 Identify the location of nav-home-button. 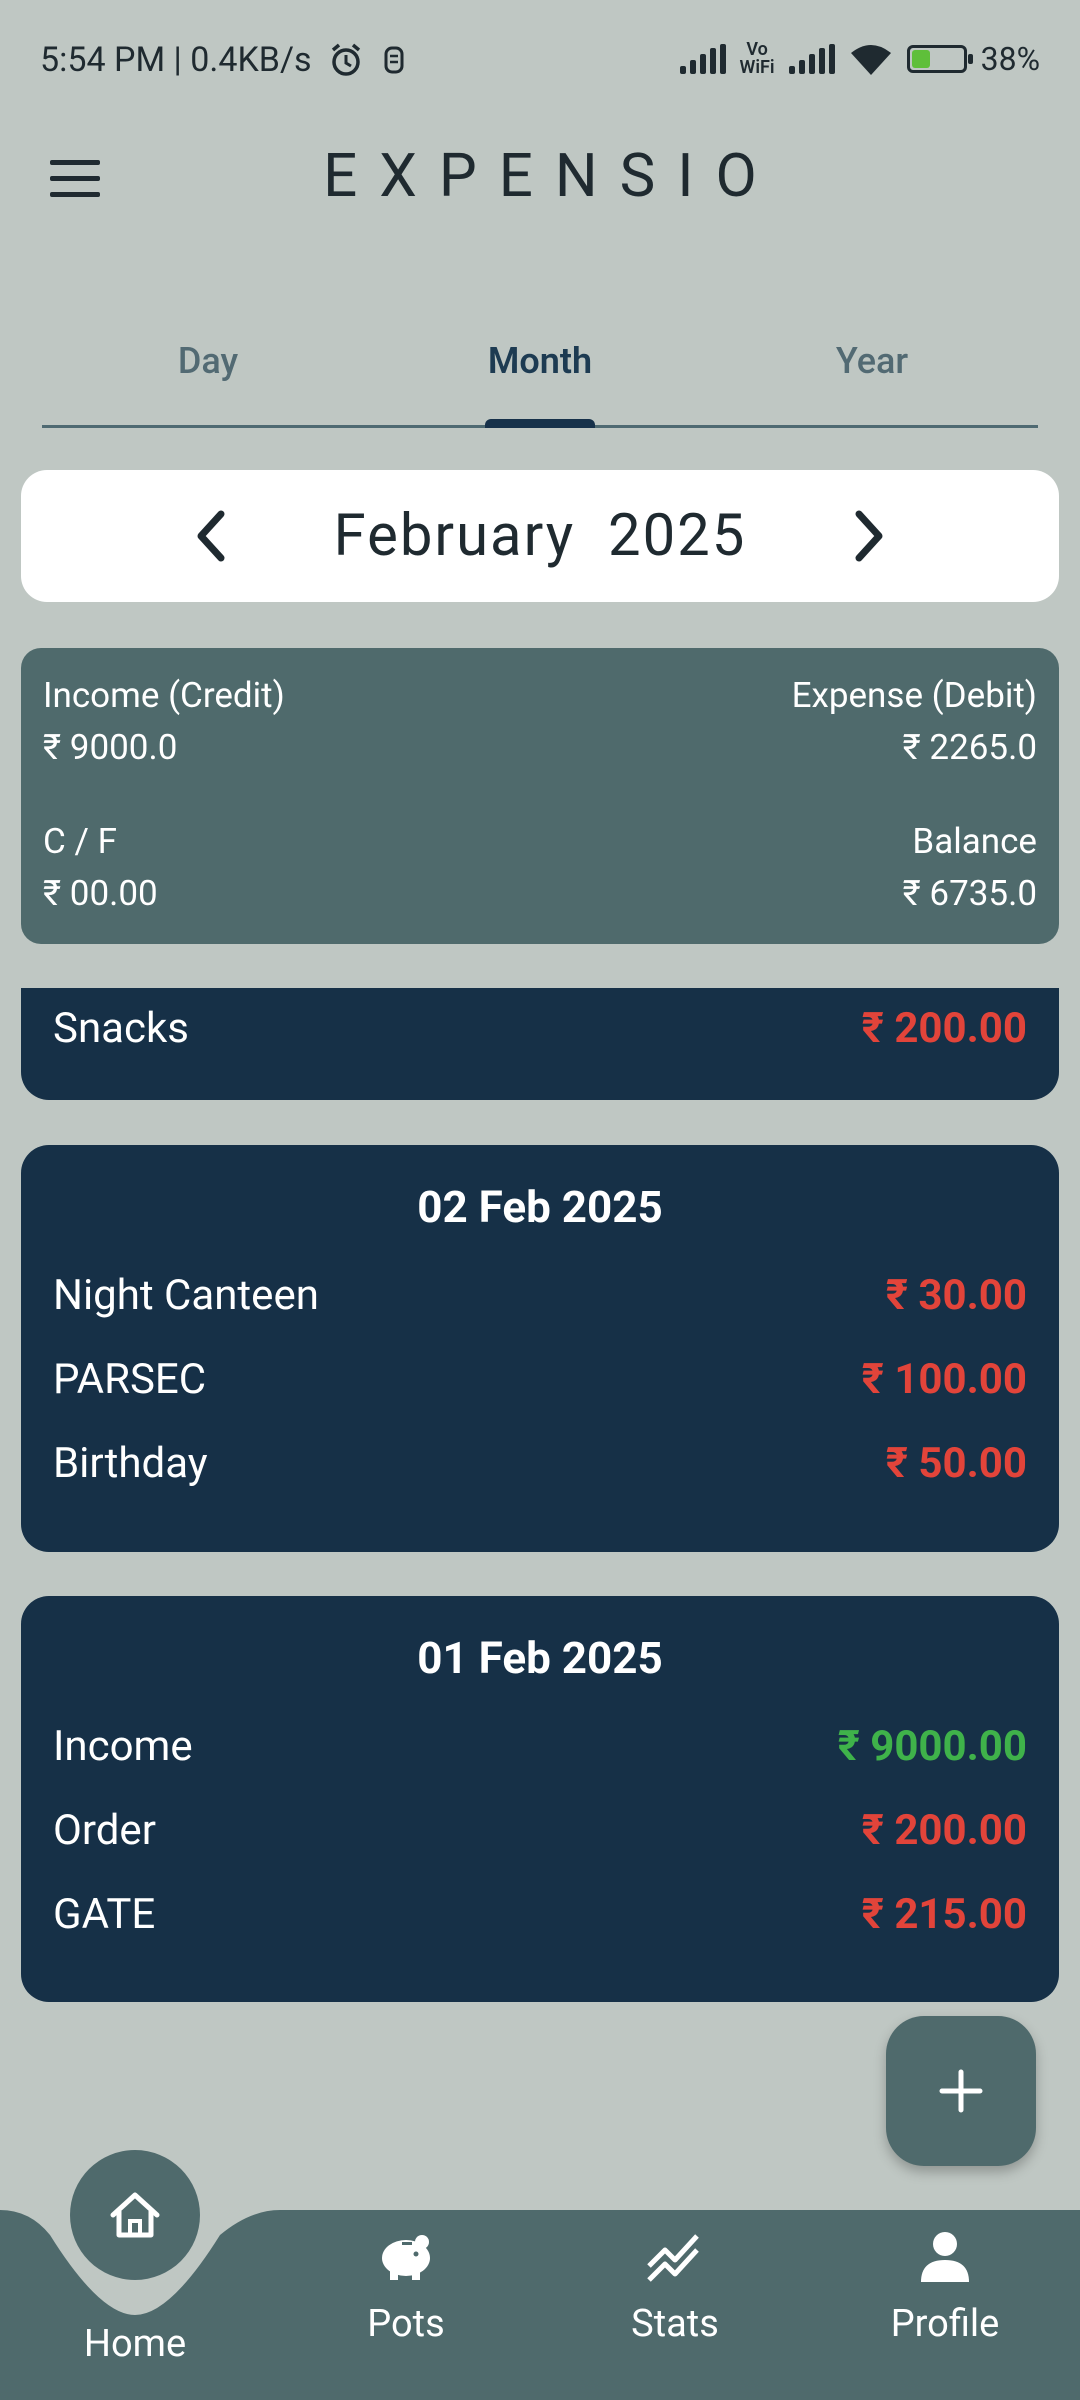
(135, 2215).